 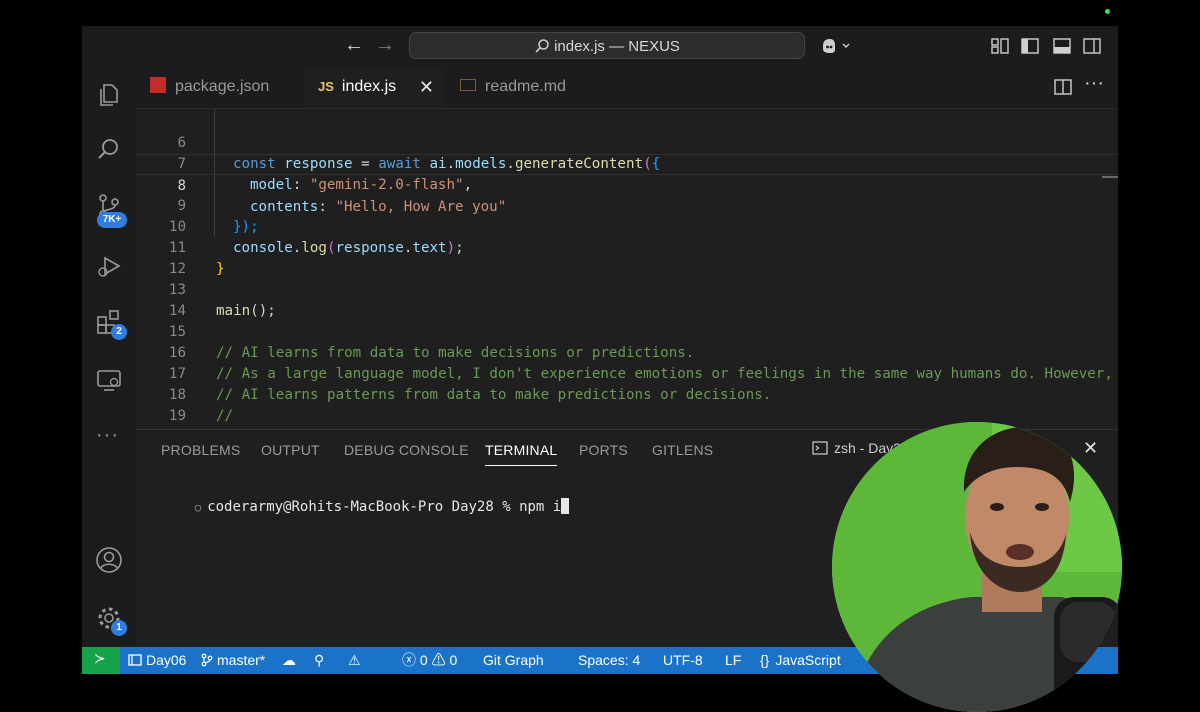 I want to click on code-line-current: 8 contents: "Hello, How Are you", so click(x=627, y=184).